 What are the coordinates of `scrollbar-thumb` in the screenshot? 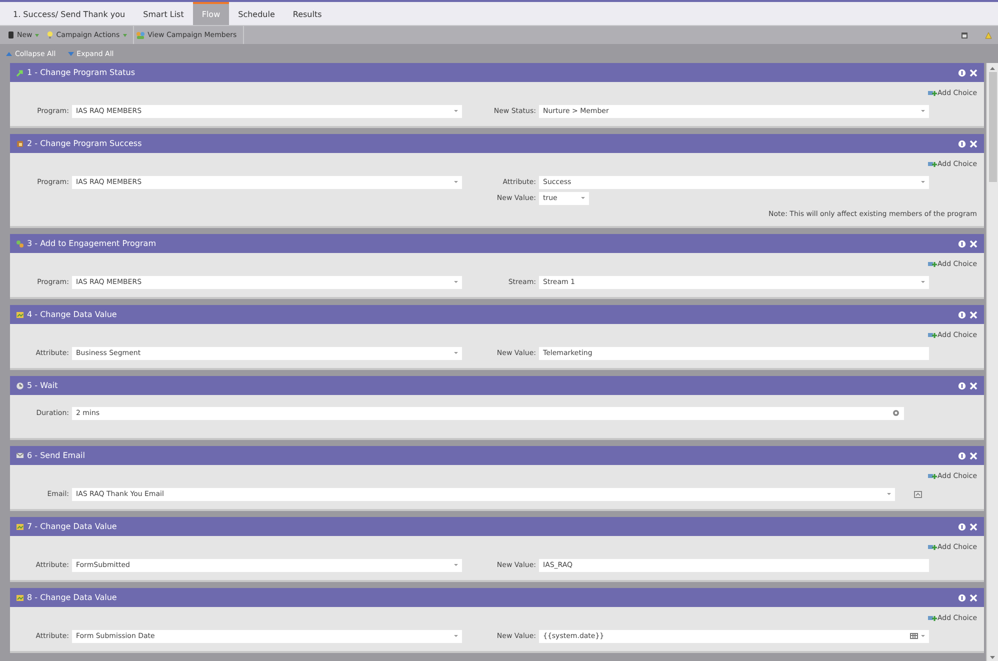 It's located at (992, 127).